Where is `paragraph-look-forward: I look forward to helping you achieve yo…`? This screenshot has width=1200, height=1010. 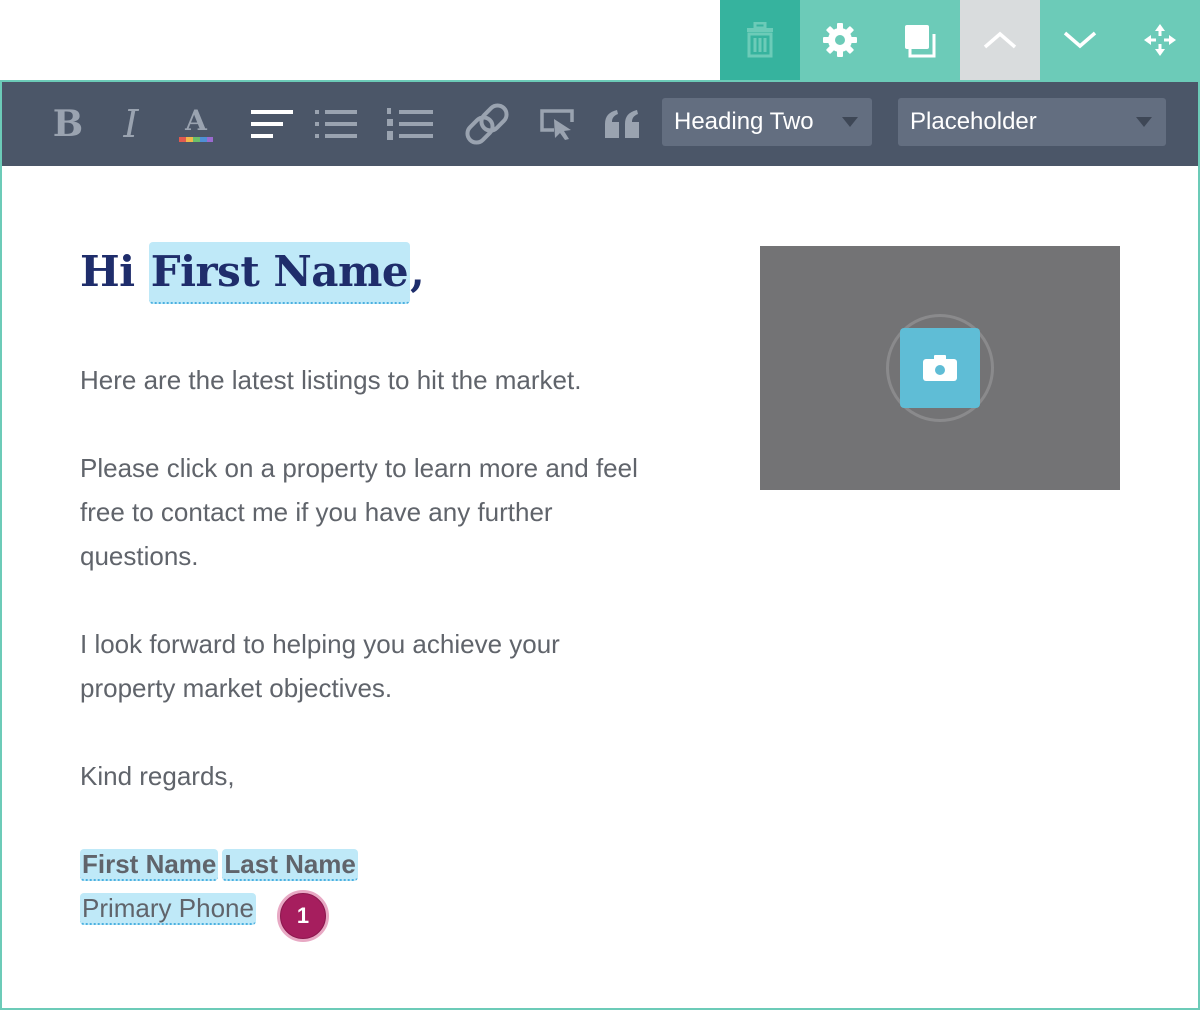
paragraph-look-forward: I look forward to helping you achieve yo… is located at coordinates (350, 666).